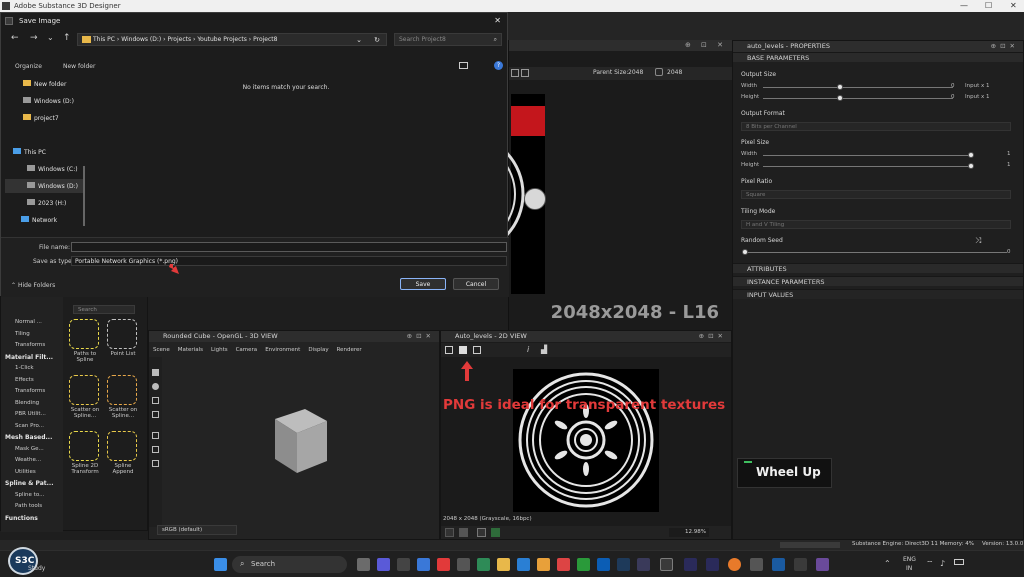  What do you see at coordinates (463, 350) in the screenshot?
I see `save-image-icon` at bounding box center [463, 350].